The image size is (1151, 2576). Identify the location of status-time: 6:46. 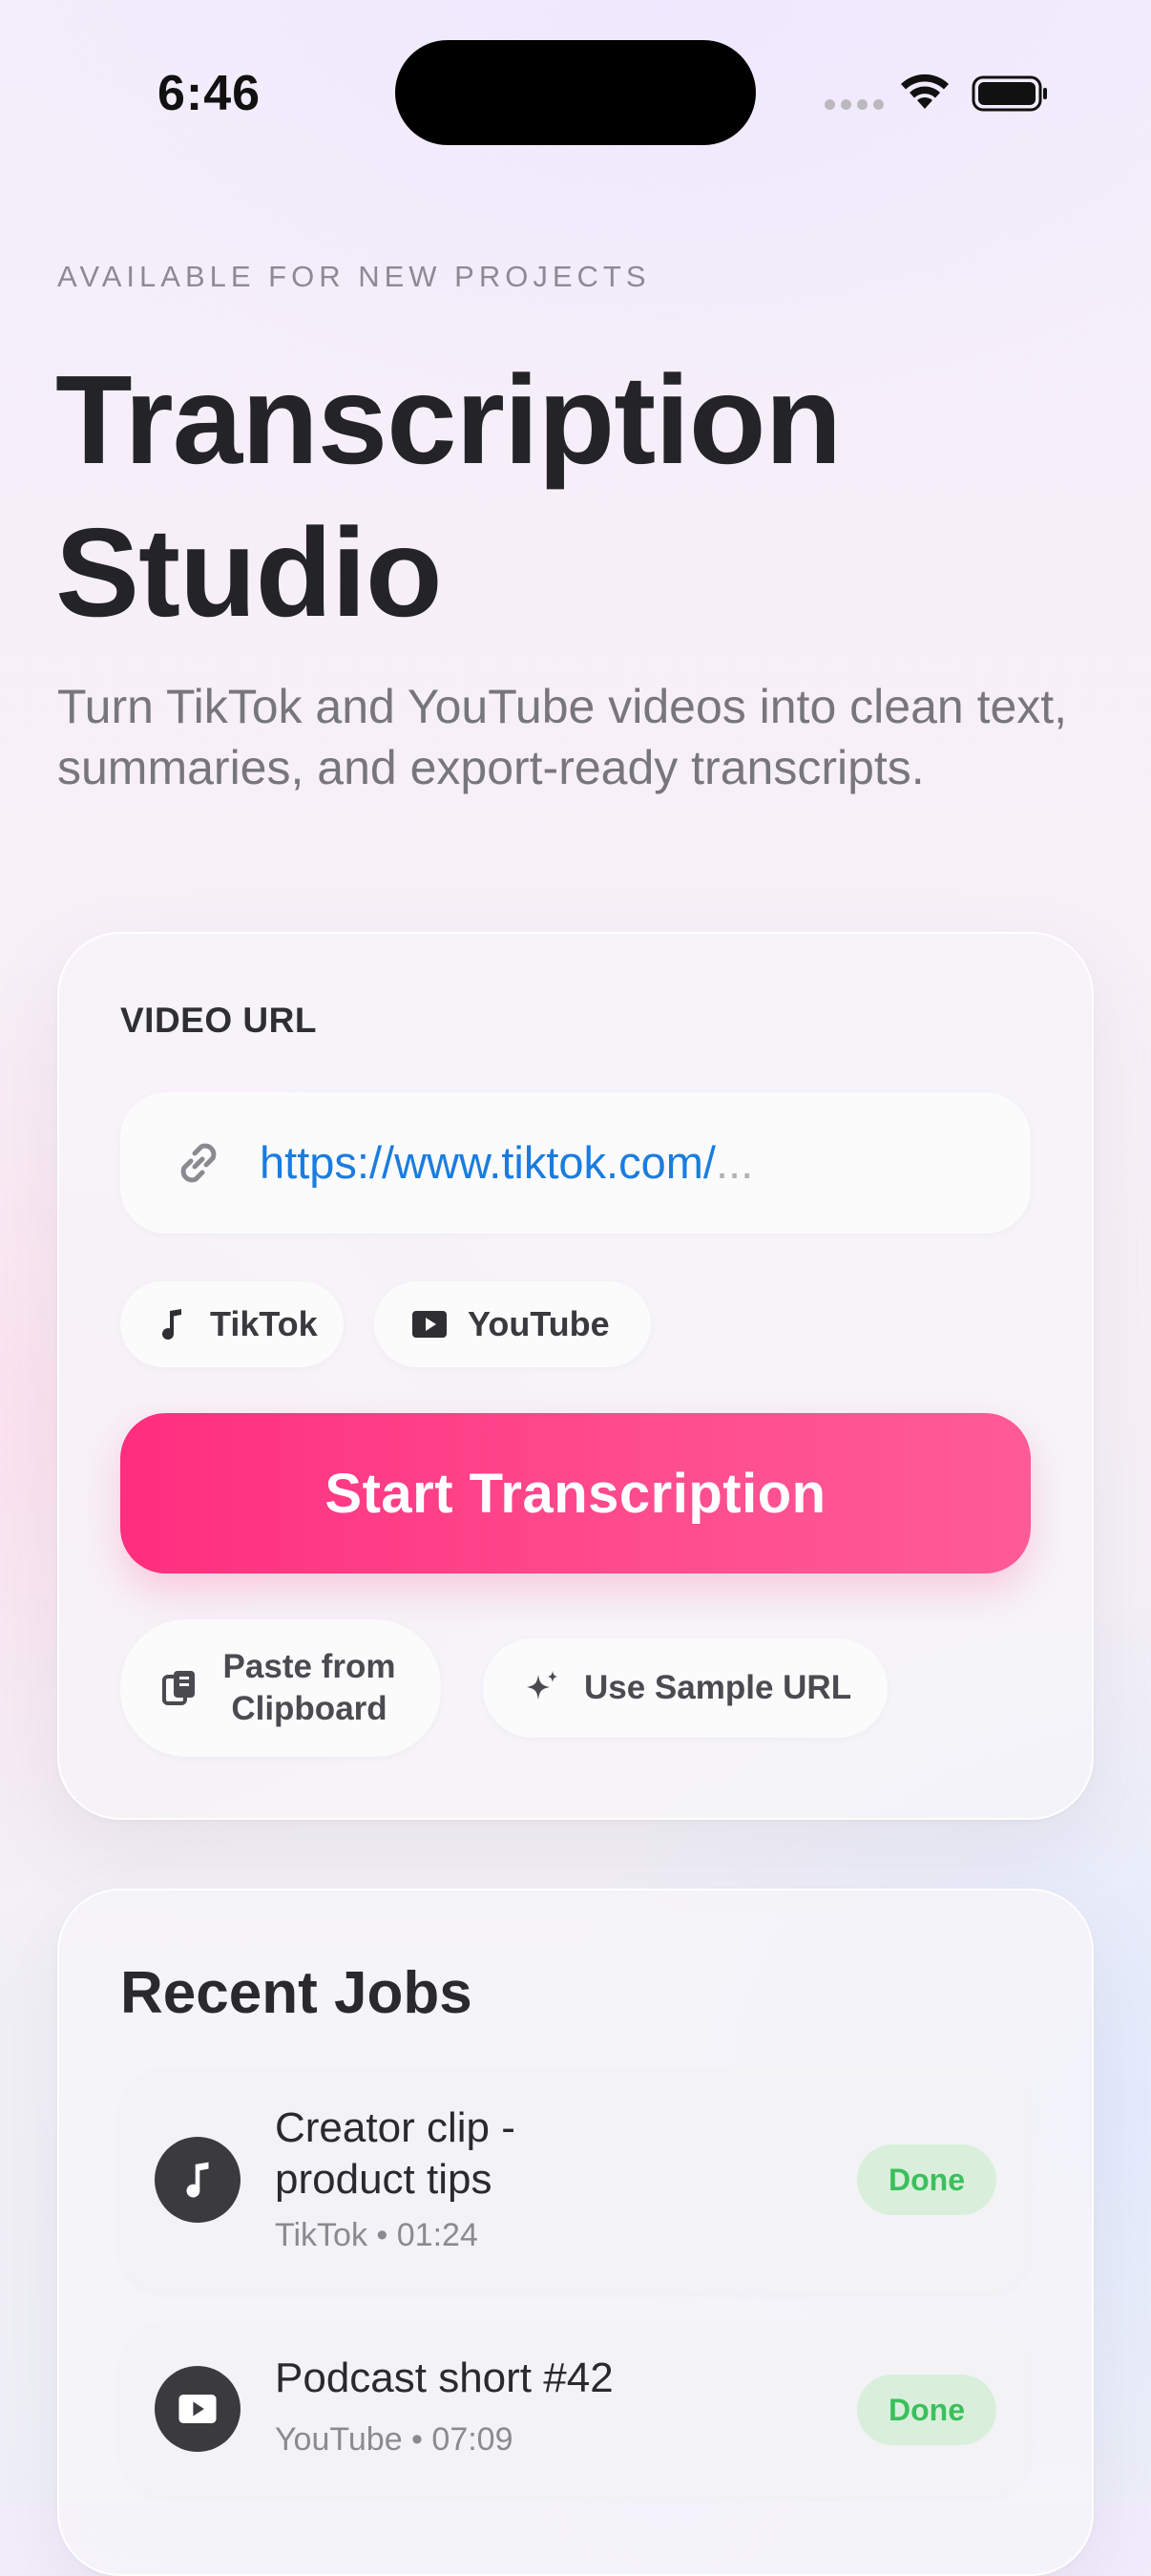
(209, 93).